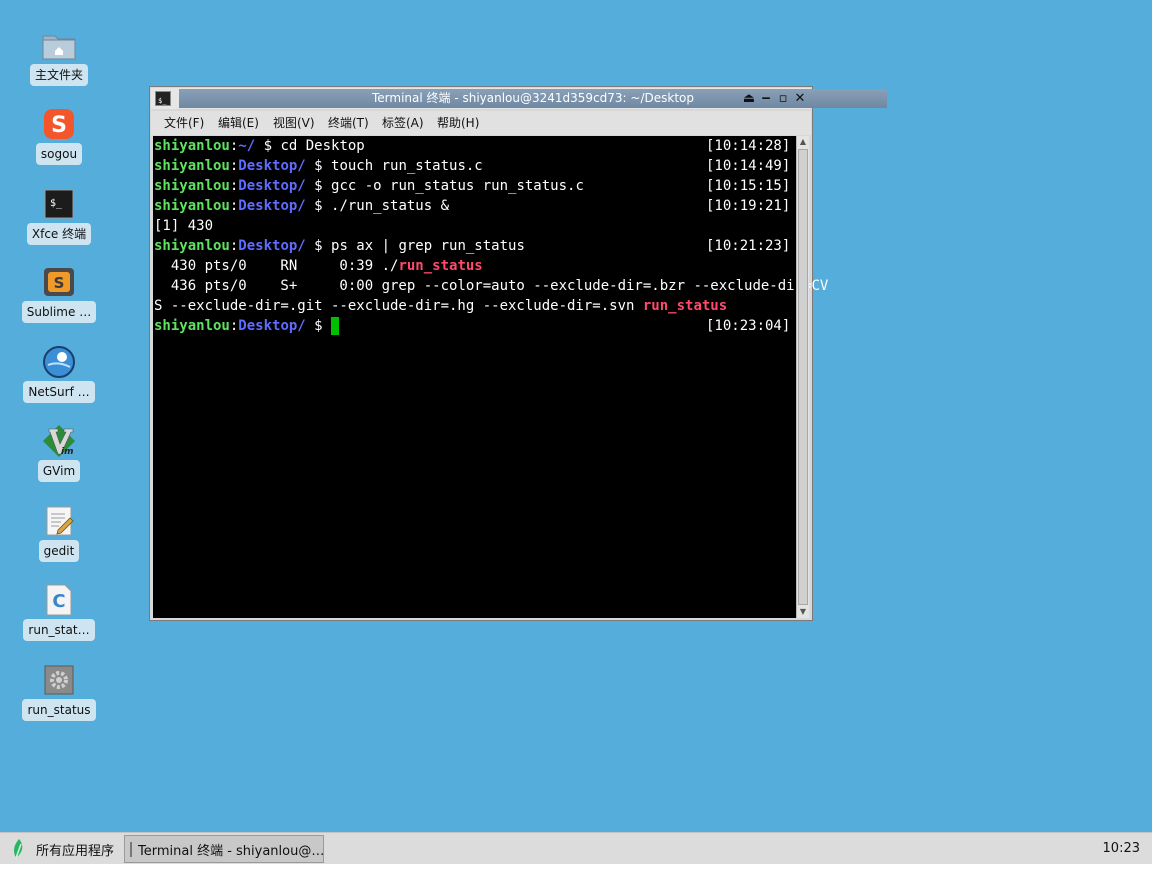  What do you see at coordinates (576, 880) in the screenshot?
I see `screen-bottom-strip` at bounding box center [576, 880].